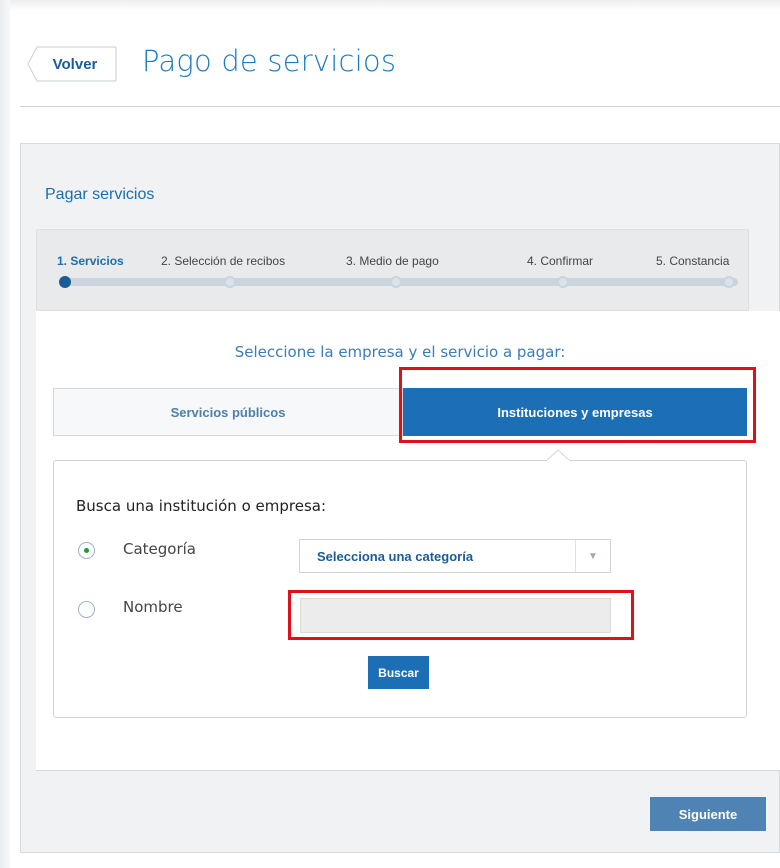 The height and width of the screenshot is (868, 780). I want to click on step-5-label: 5. Constancia, so click(693, 261).